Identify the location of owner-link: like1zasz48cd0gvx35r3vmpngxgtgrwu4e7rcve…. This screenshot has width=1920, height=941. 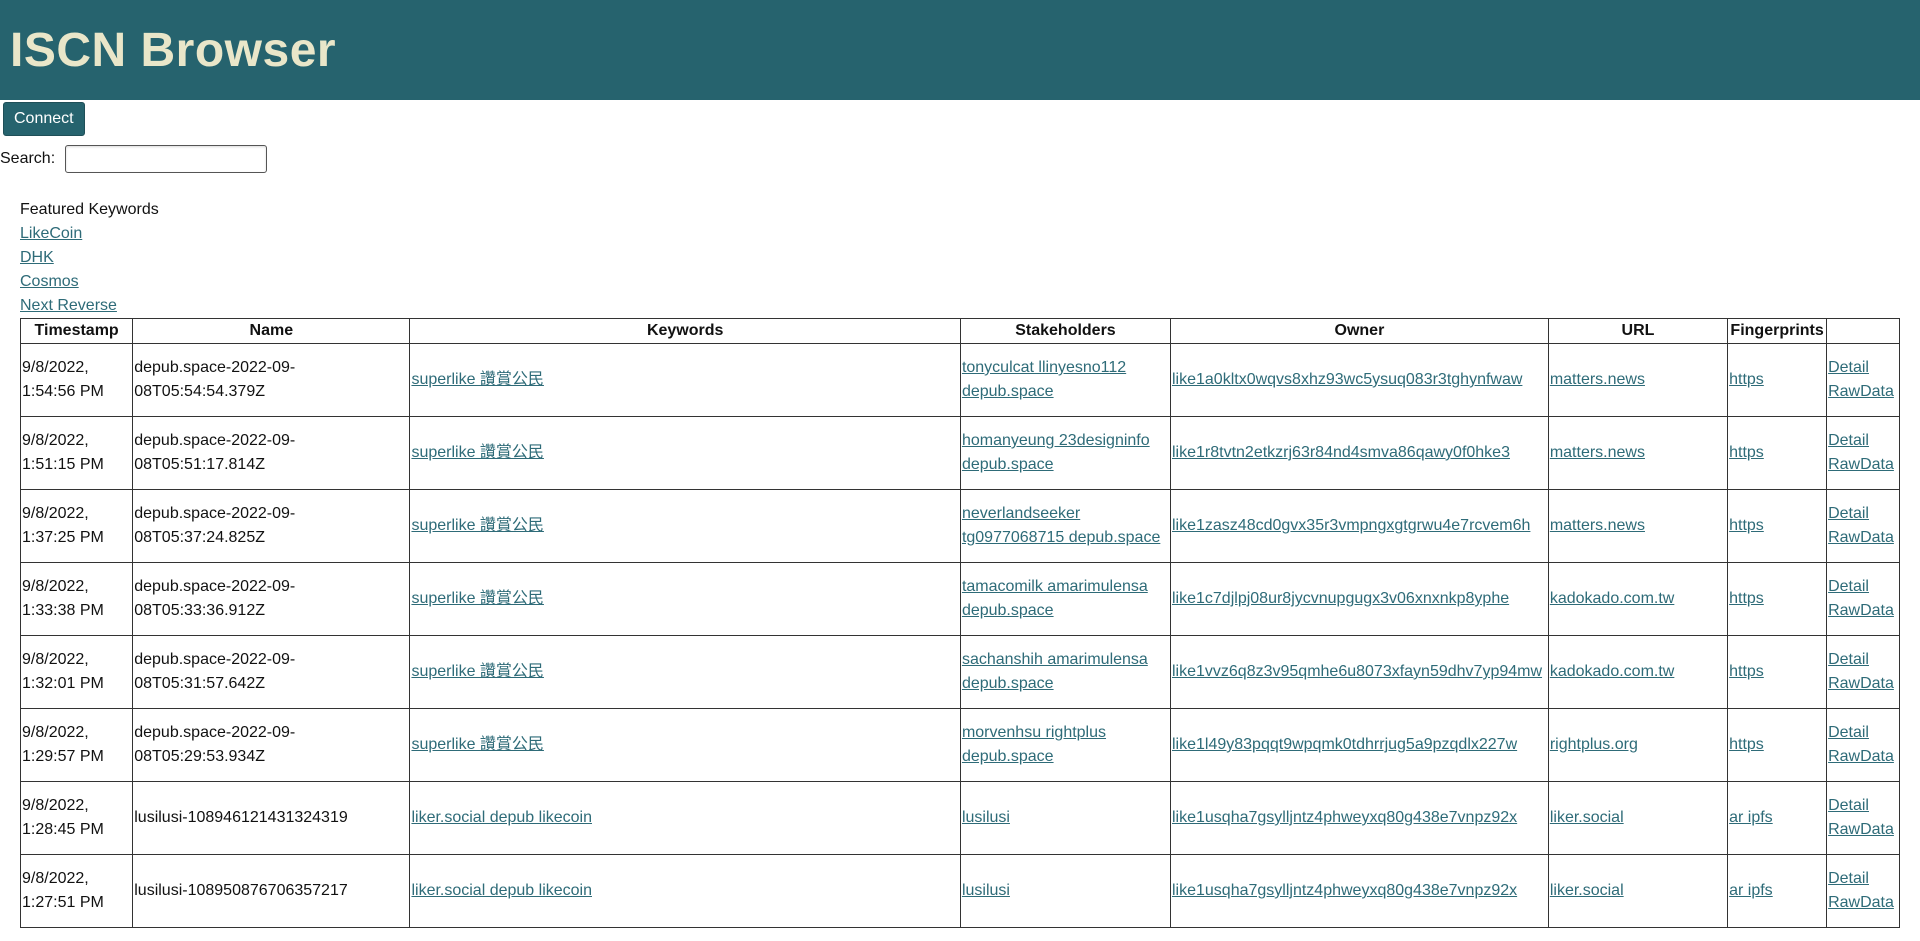
(1351, 525).